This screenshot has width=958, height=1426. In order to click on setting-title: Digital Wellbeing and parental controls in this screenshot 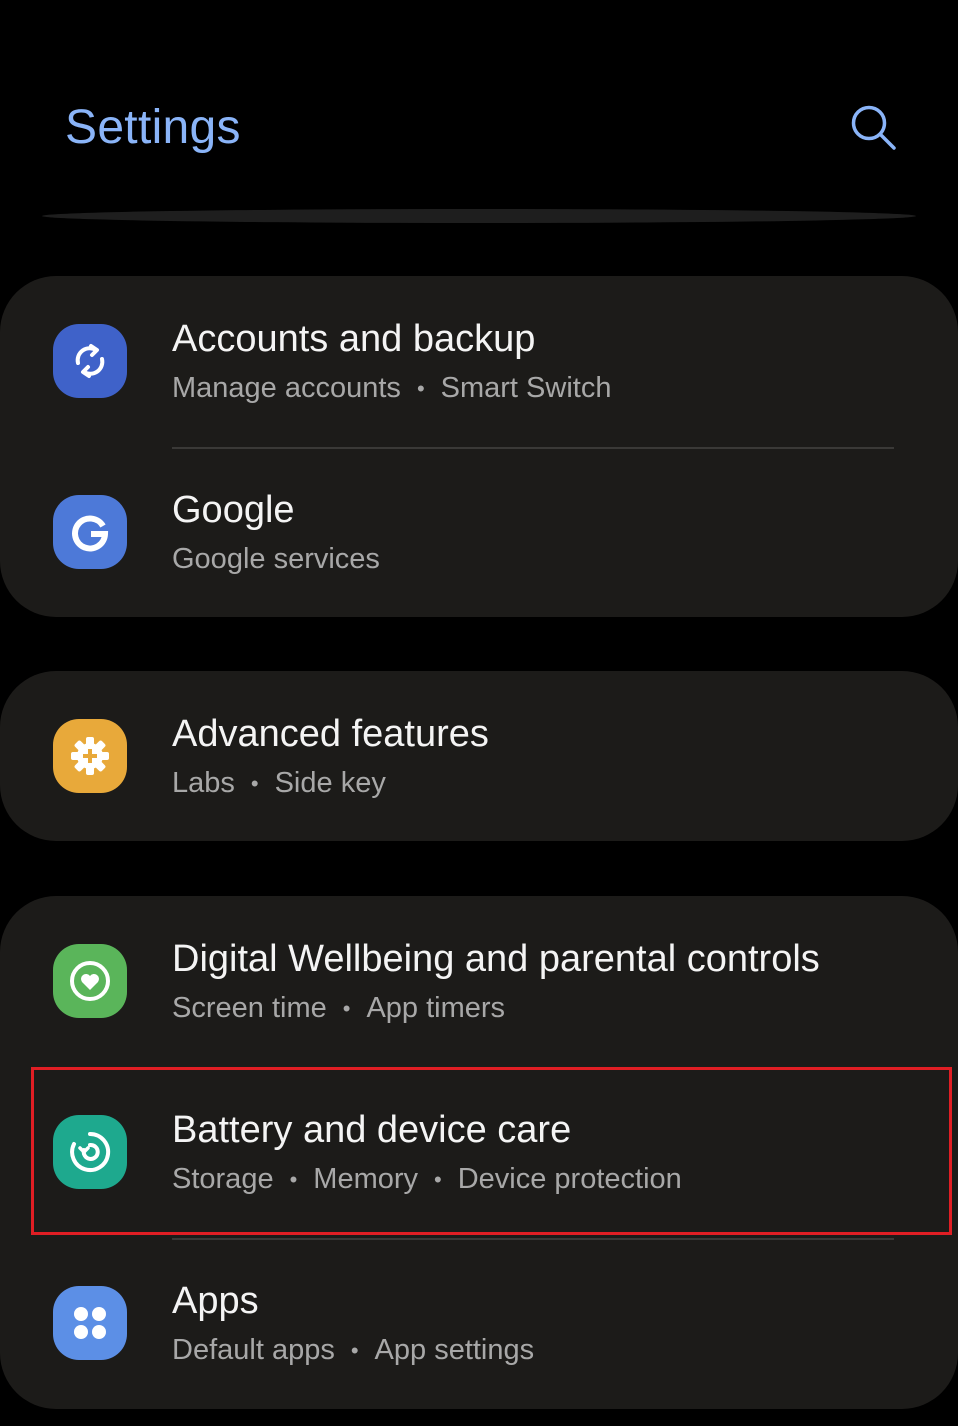, I will do `click(496, 959)`.